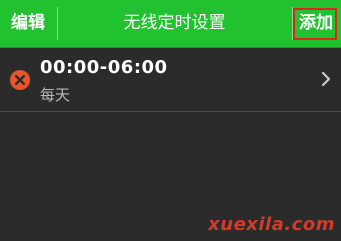 The height and width of the screenshot is (241, 341). I want to click on chevron-right-icon, so click(326, 79).